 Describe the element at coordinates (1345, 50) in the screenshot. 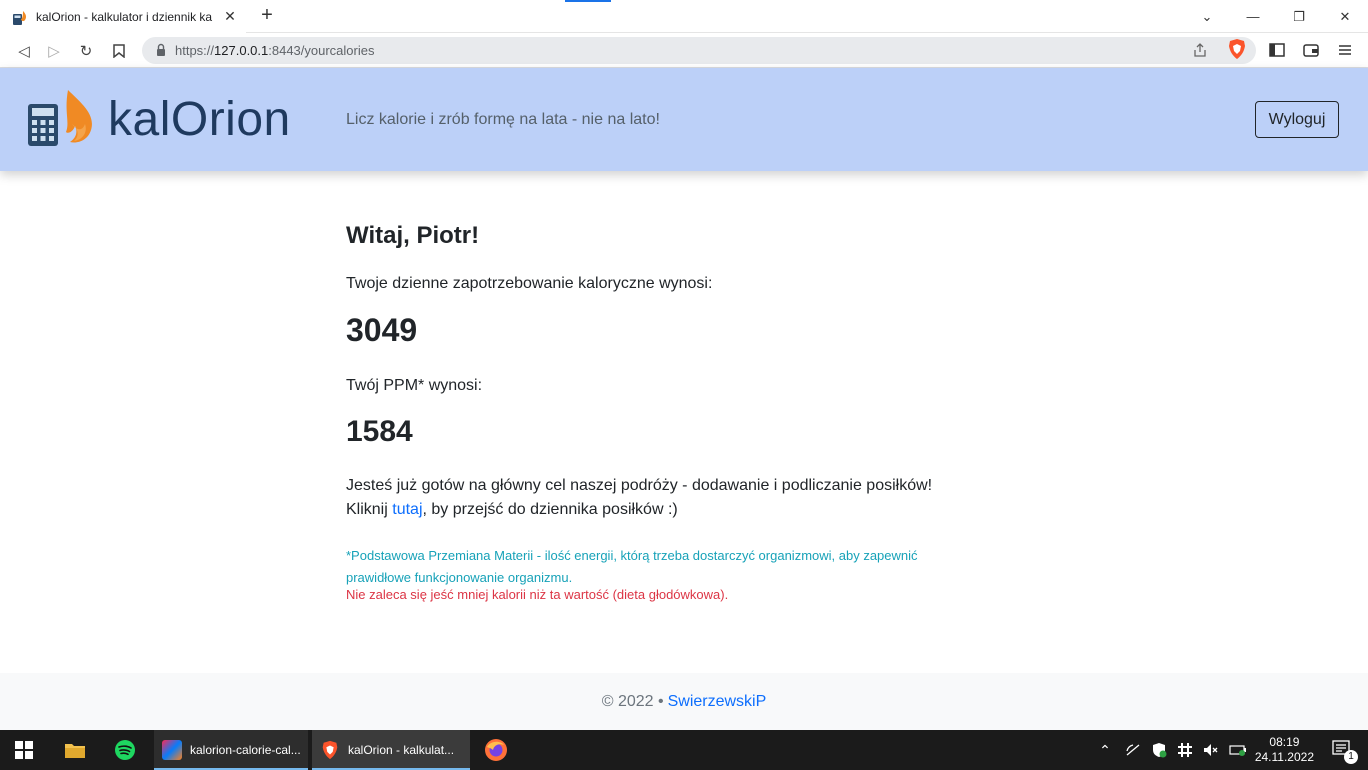

I see `menu-icon` at that location.